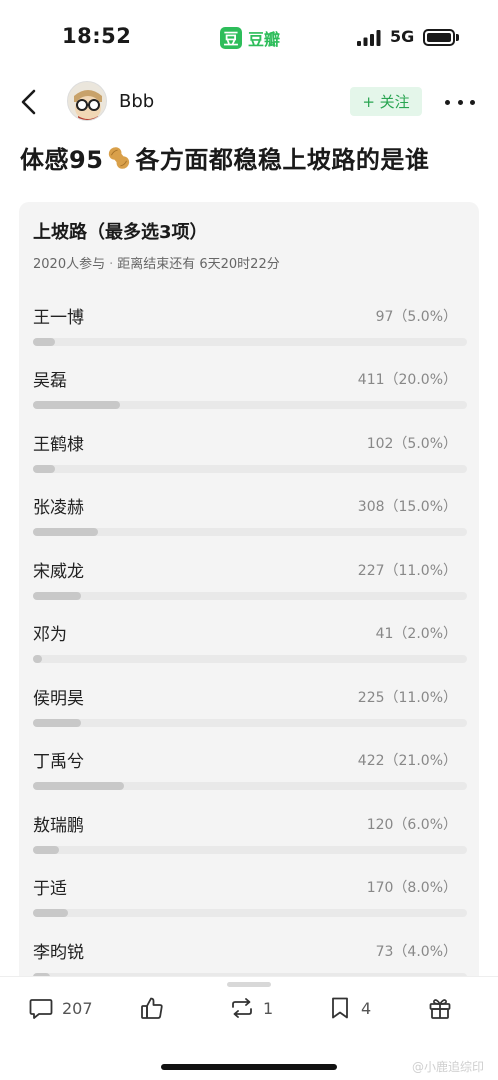 The height and width of the screenshot is (1080, 498). I want to click on poll-option-name: 侯明昊, so click(58, 699).